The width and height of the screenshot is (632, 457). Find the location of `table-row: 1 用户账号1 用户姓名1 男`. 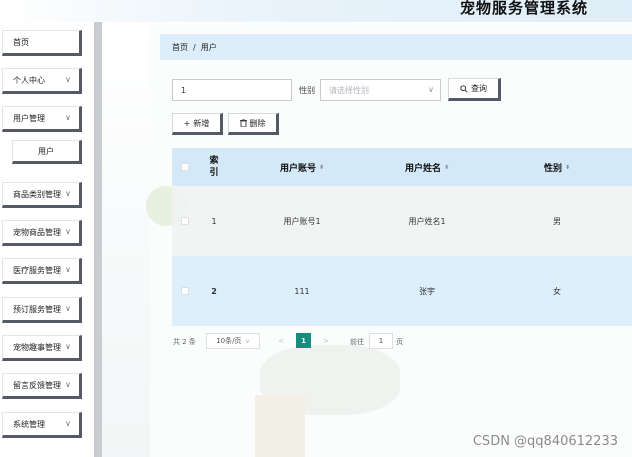

table-row: 1 用户账号1 用户姓名1 男 is located at coordinates (402, 221).